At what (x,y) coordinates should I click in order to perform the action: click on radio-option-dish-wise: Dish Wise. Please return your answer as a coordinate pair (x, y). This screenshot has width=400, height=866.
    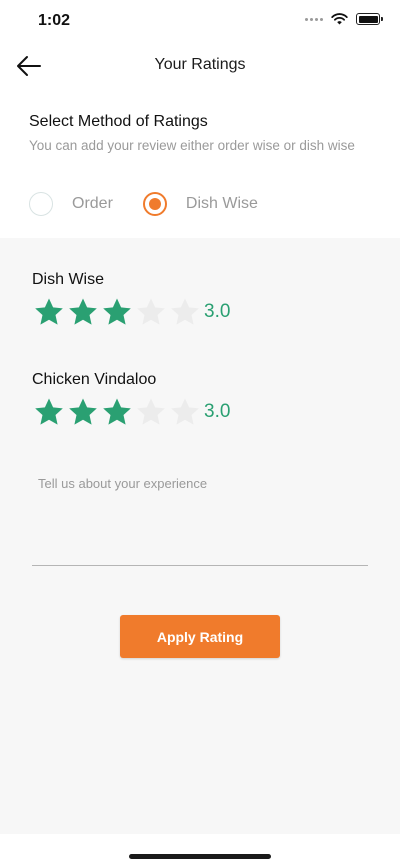
    Looking at the image, I should click on (200, 204).